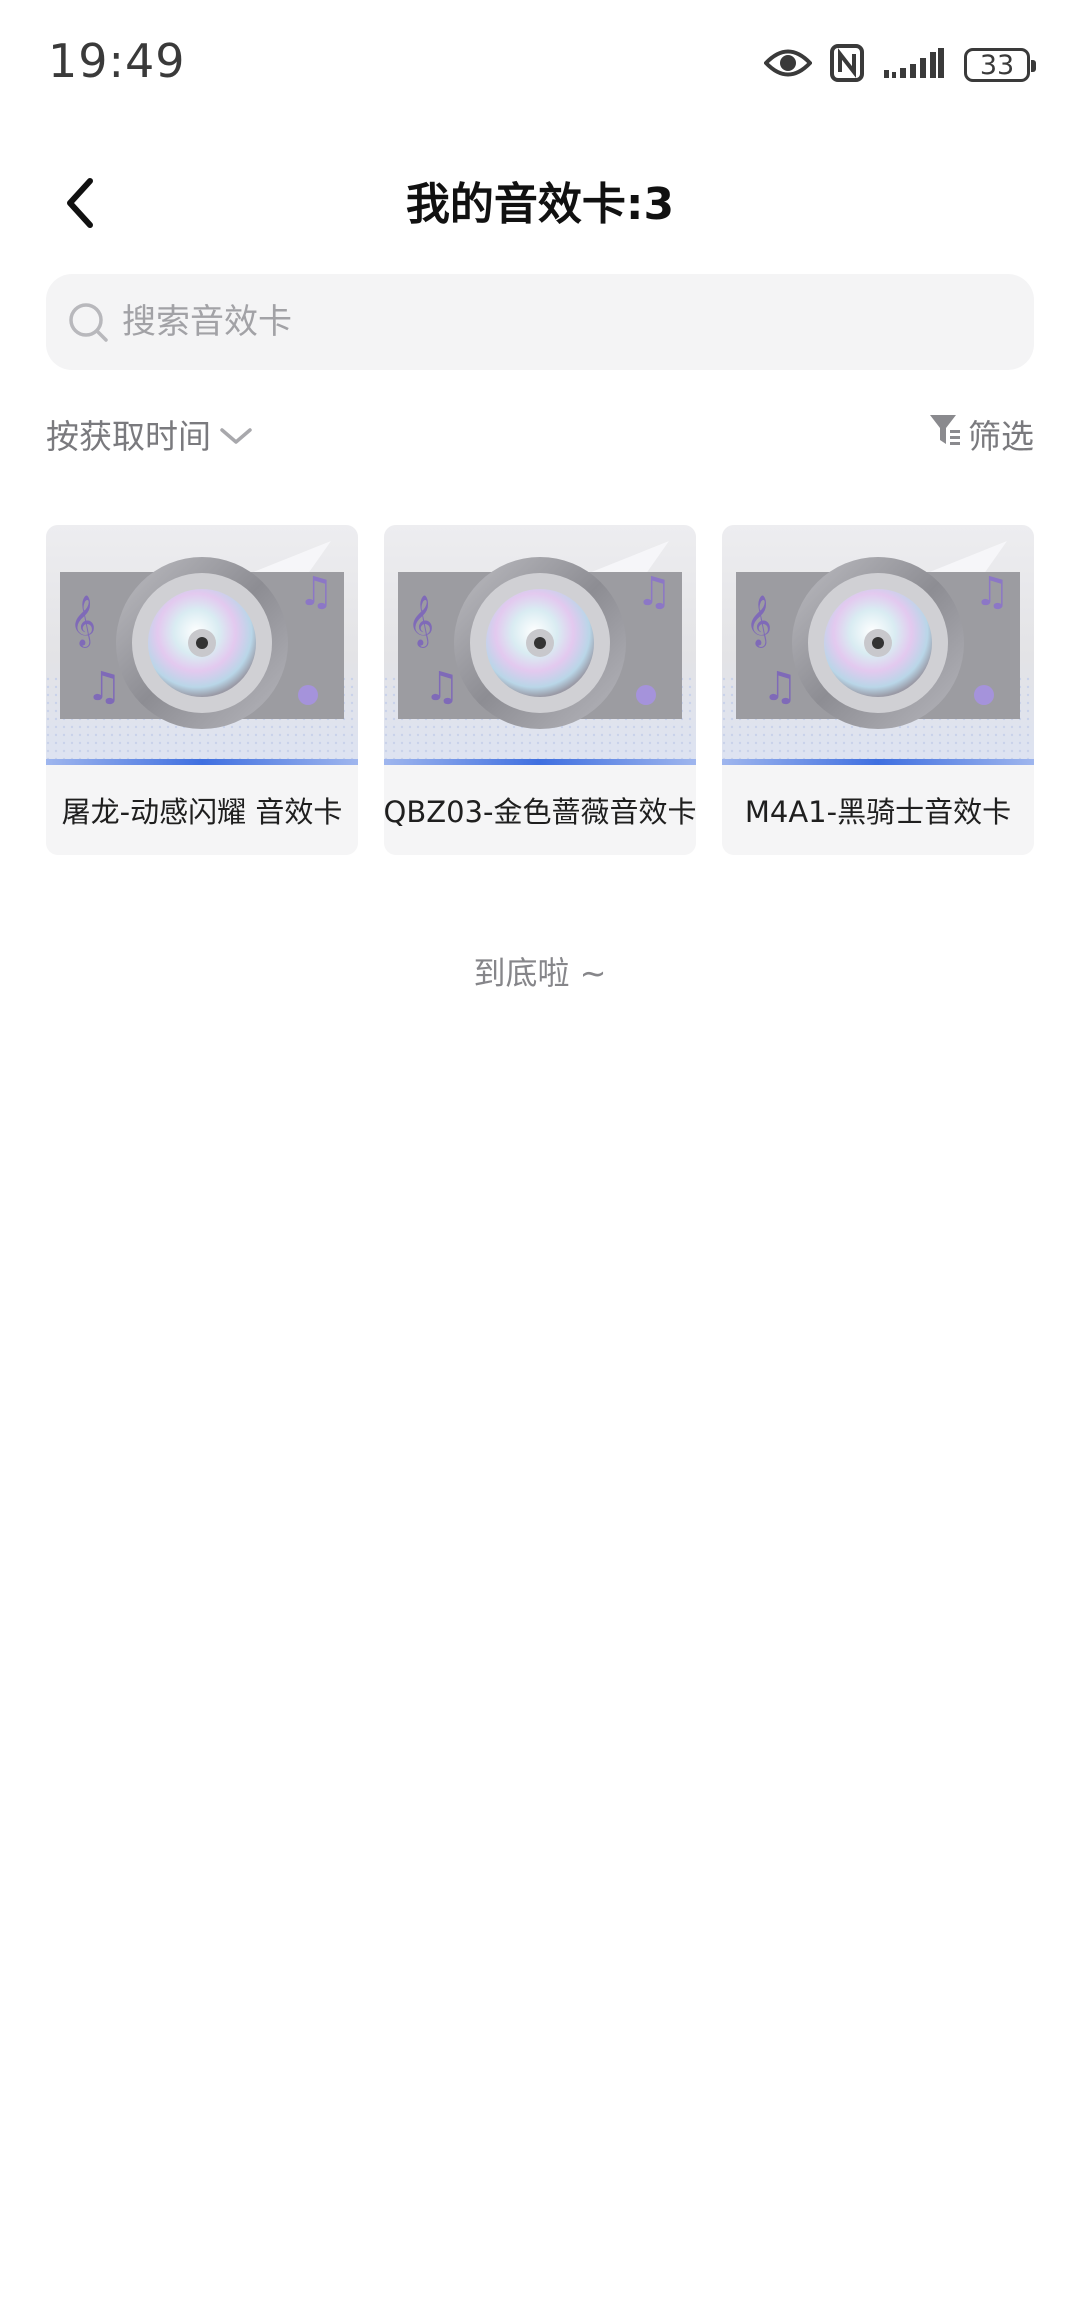 Image resolution: width=1080 pixels, height=2324 pixels. What do you see at coordinates (128, 436) in the screenshot?
I see `sort-label: 按获取时间` at bounding box center [128, 436].